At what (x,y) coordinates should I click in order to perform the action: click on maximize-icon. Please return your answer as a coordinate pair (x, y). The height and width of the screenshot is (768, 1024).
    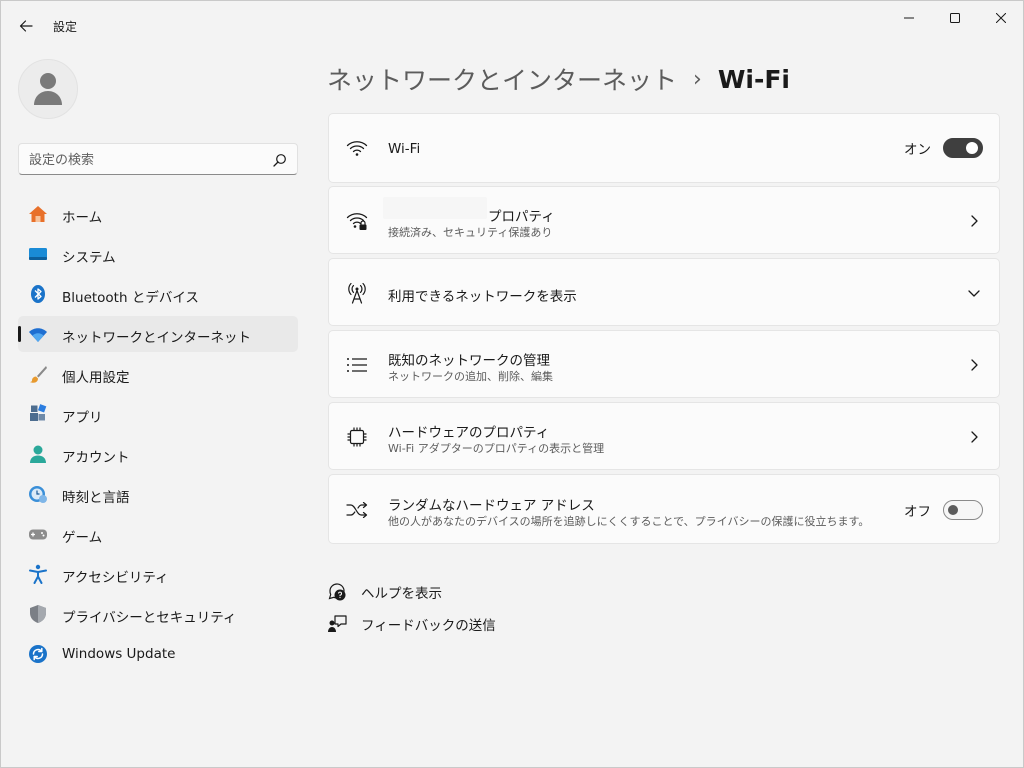
    Looking at the image, I should click on (955, 18).